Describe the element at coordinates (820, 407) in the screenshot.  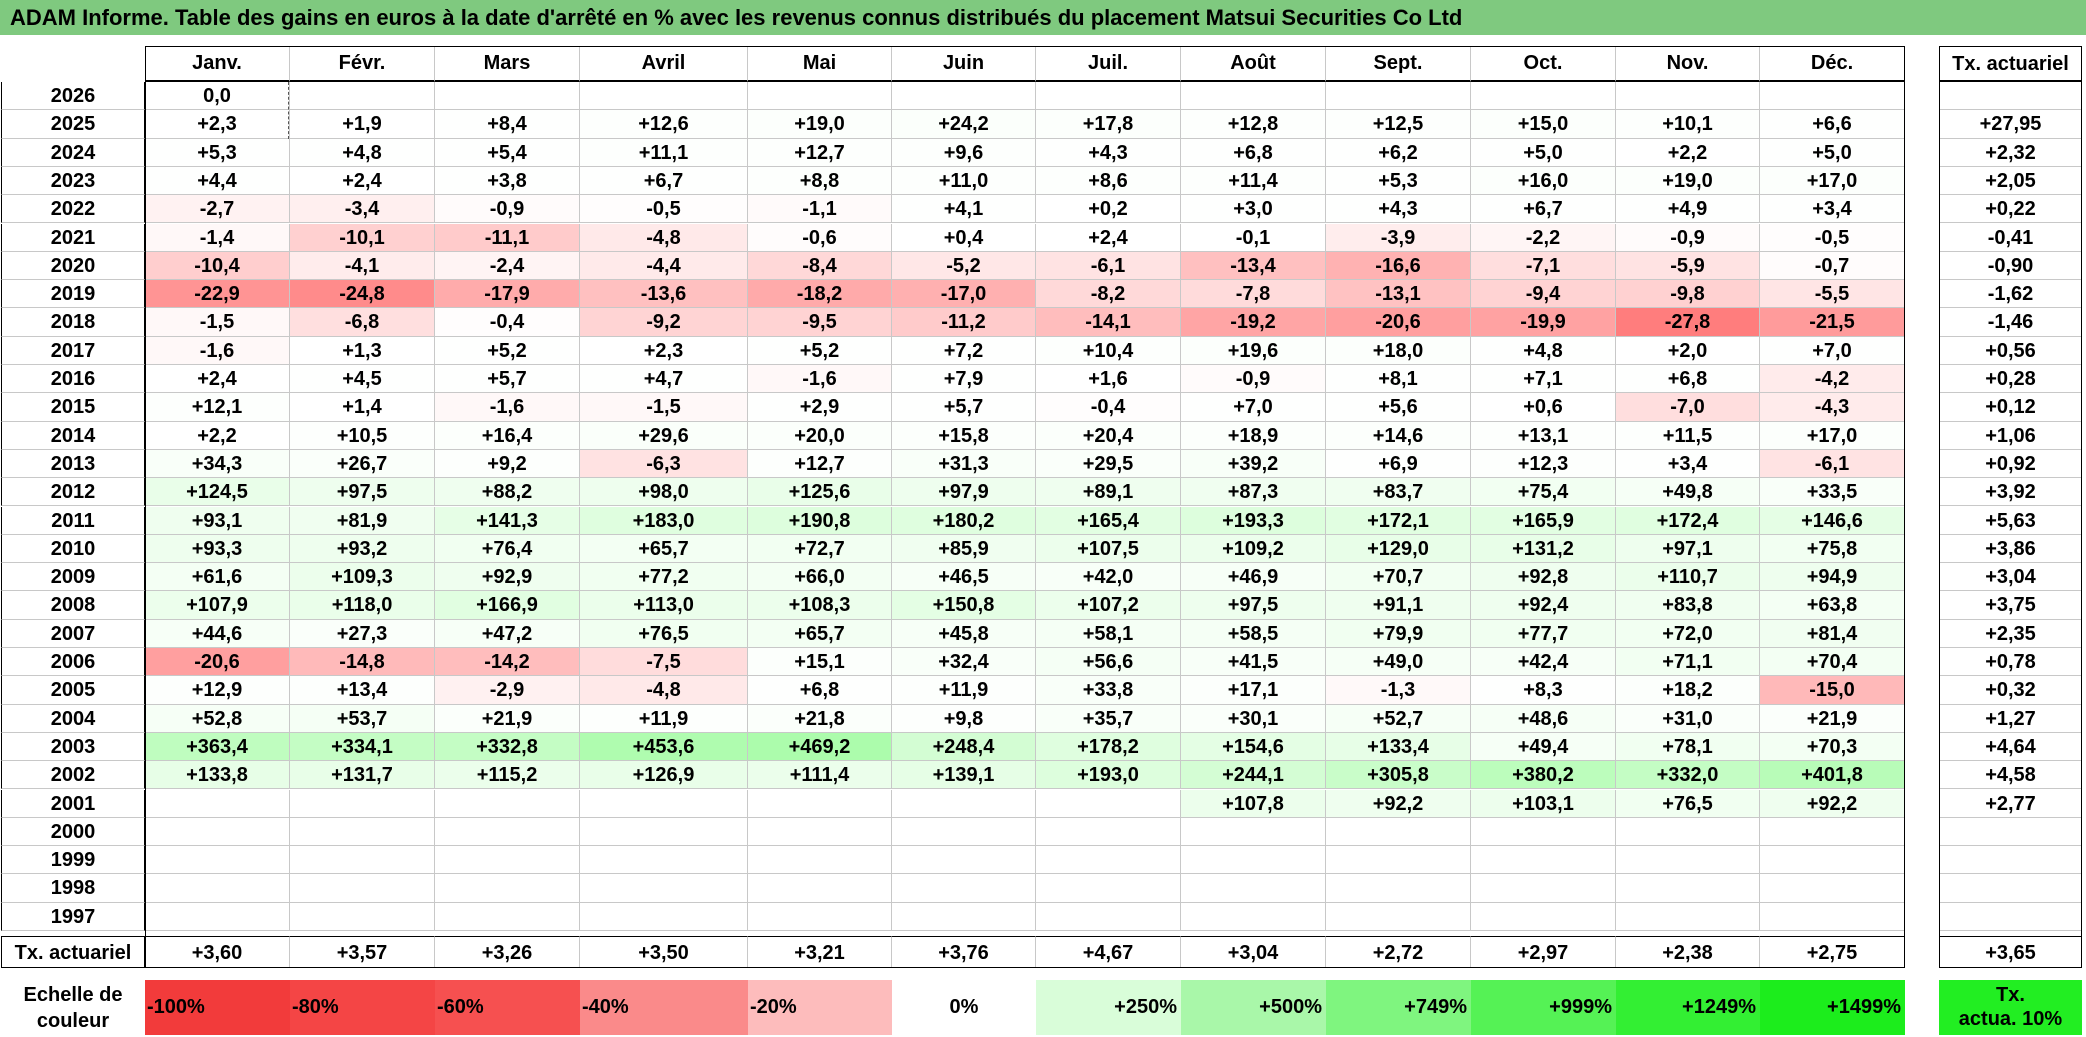
I see `table-cell: +2,9` at that location.